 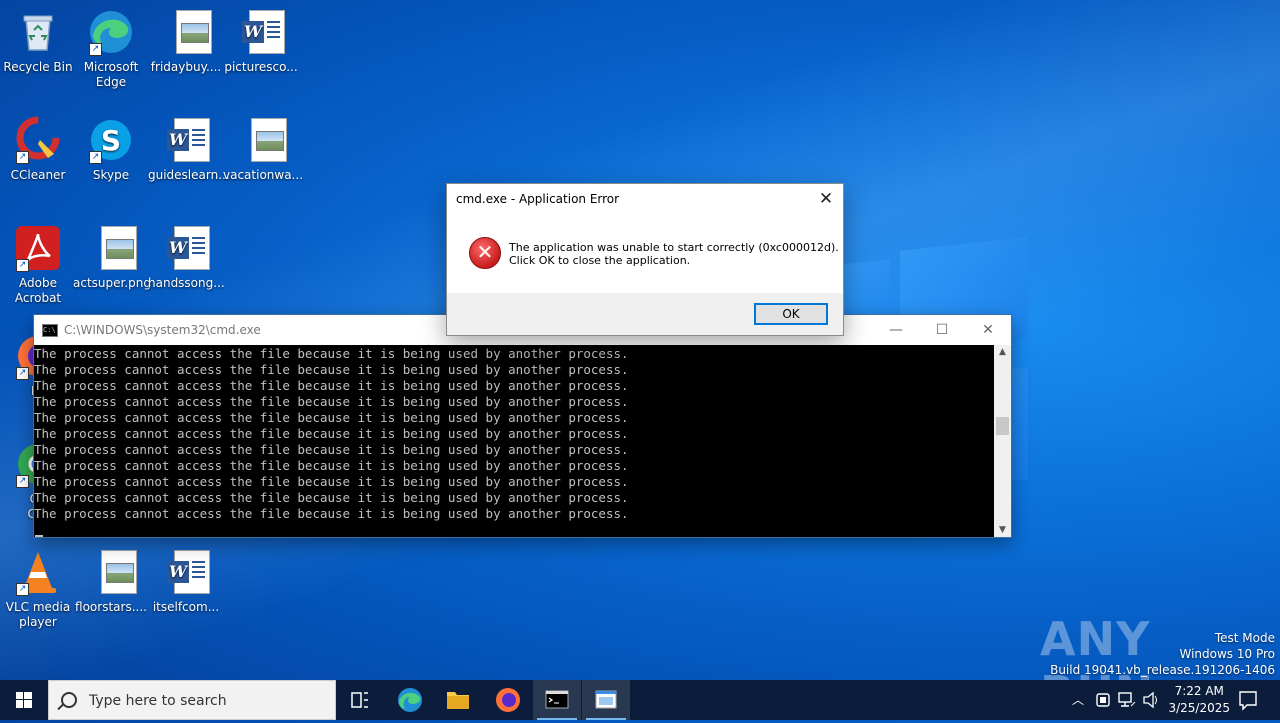 I want to click on desktop-icon-label: Adobe, so click(x=38, y=283).